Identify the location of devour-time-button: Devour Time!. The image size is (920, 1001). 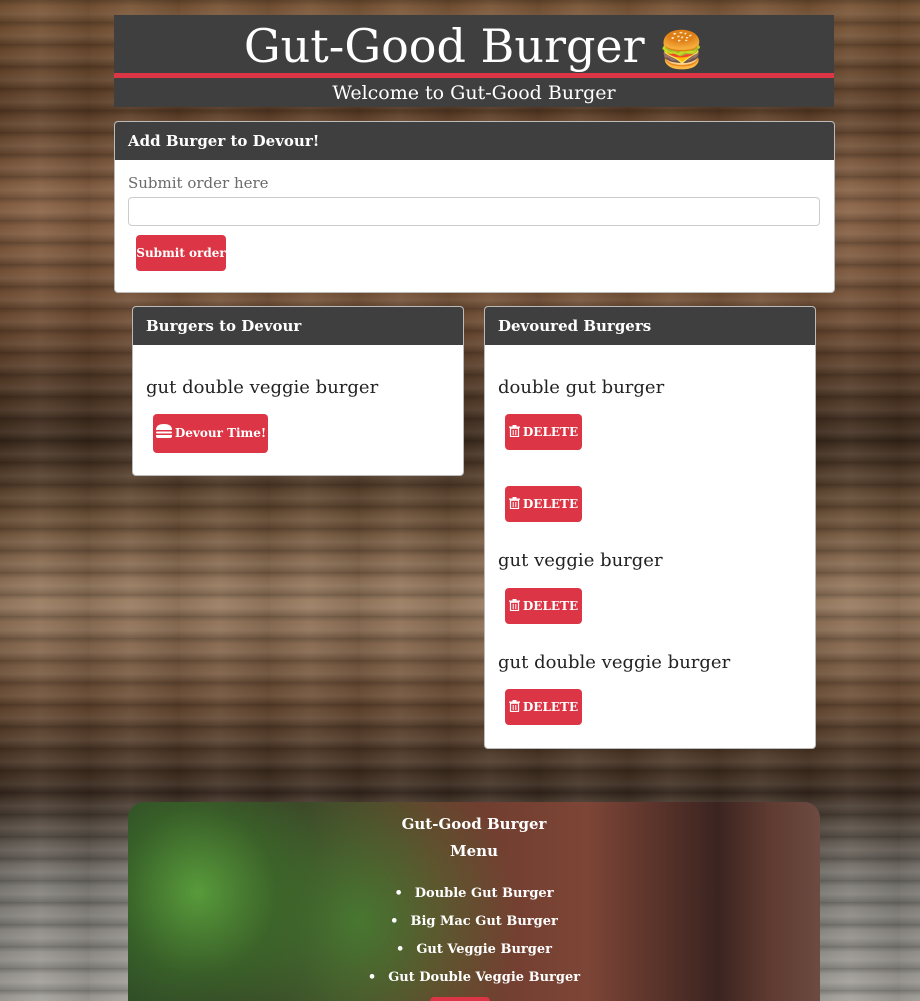
(210, 433).